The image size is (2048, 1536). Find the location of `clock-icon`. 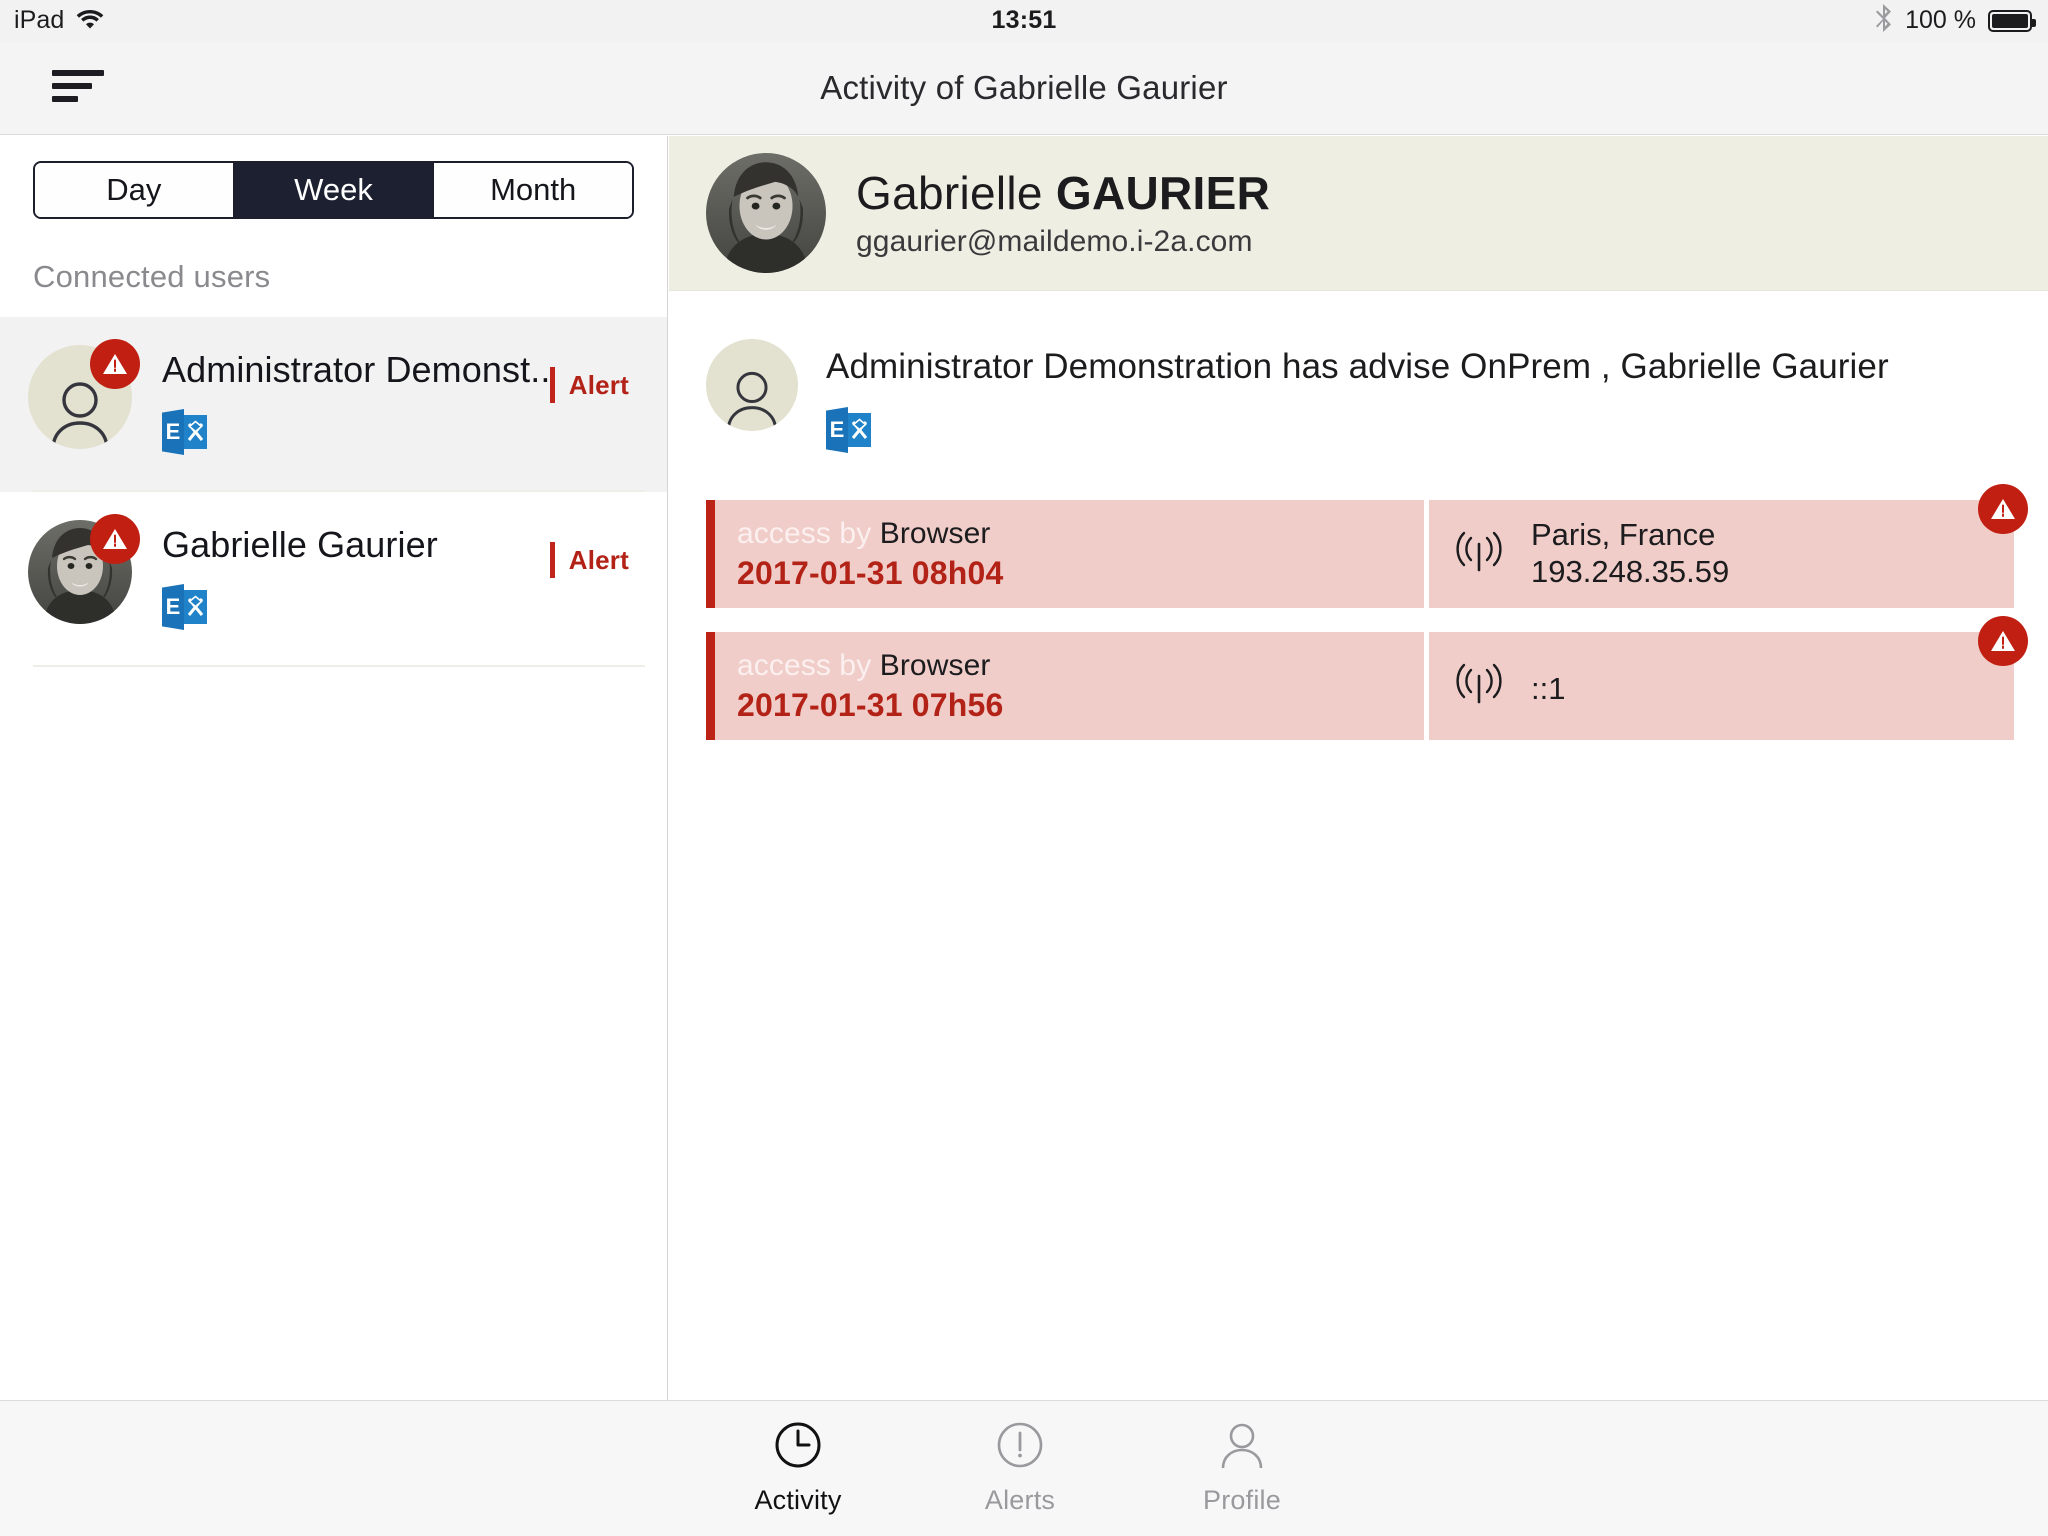

clock-icon is located at coordinates (798, 1447).